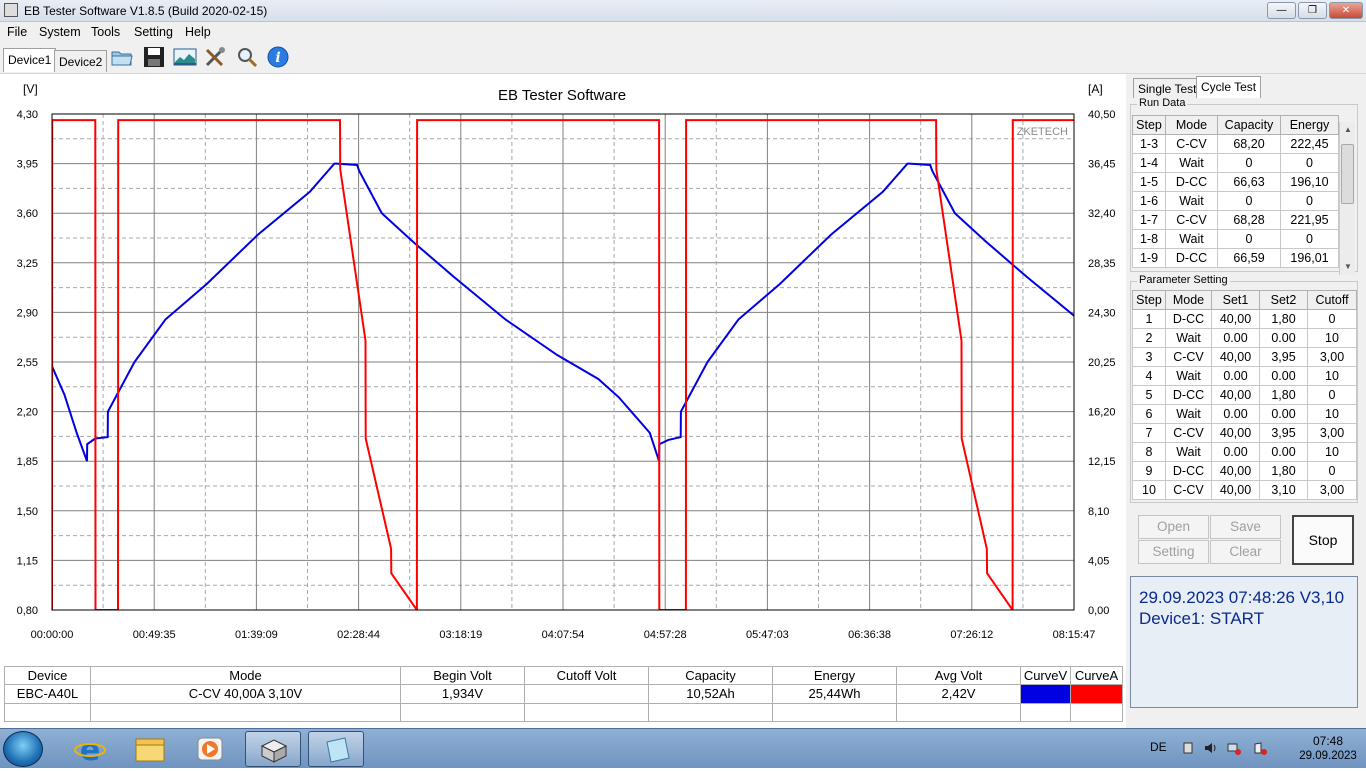 The width and height of the screenshot is (1366, 771). Describe the element at coordinates (1347, 174) in the screenshot. I see `scroll-thumb` at that location.